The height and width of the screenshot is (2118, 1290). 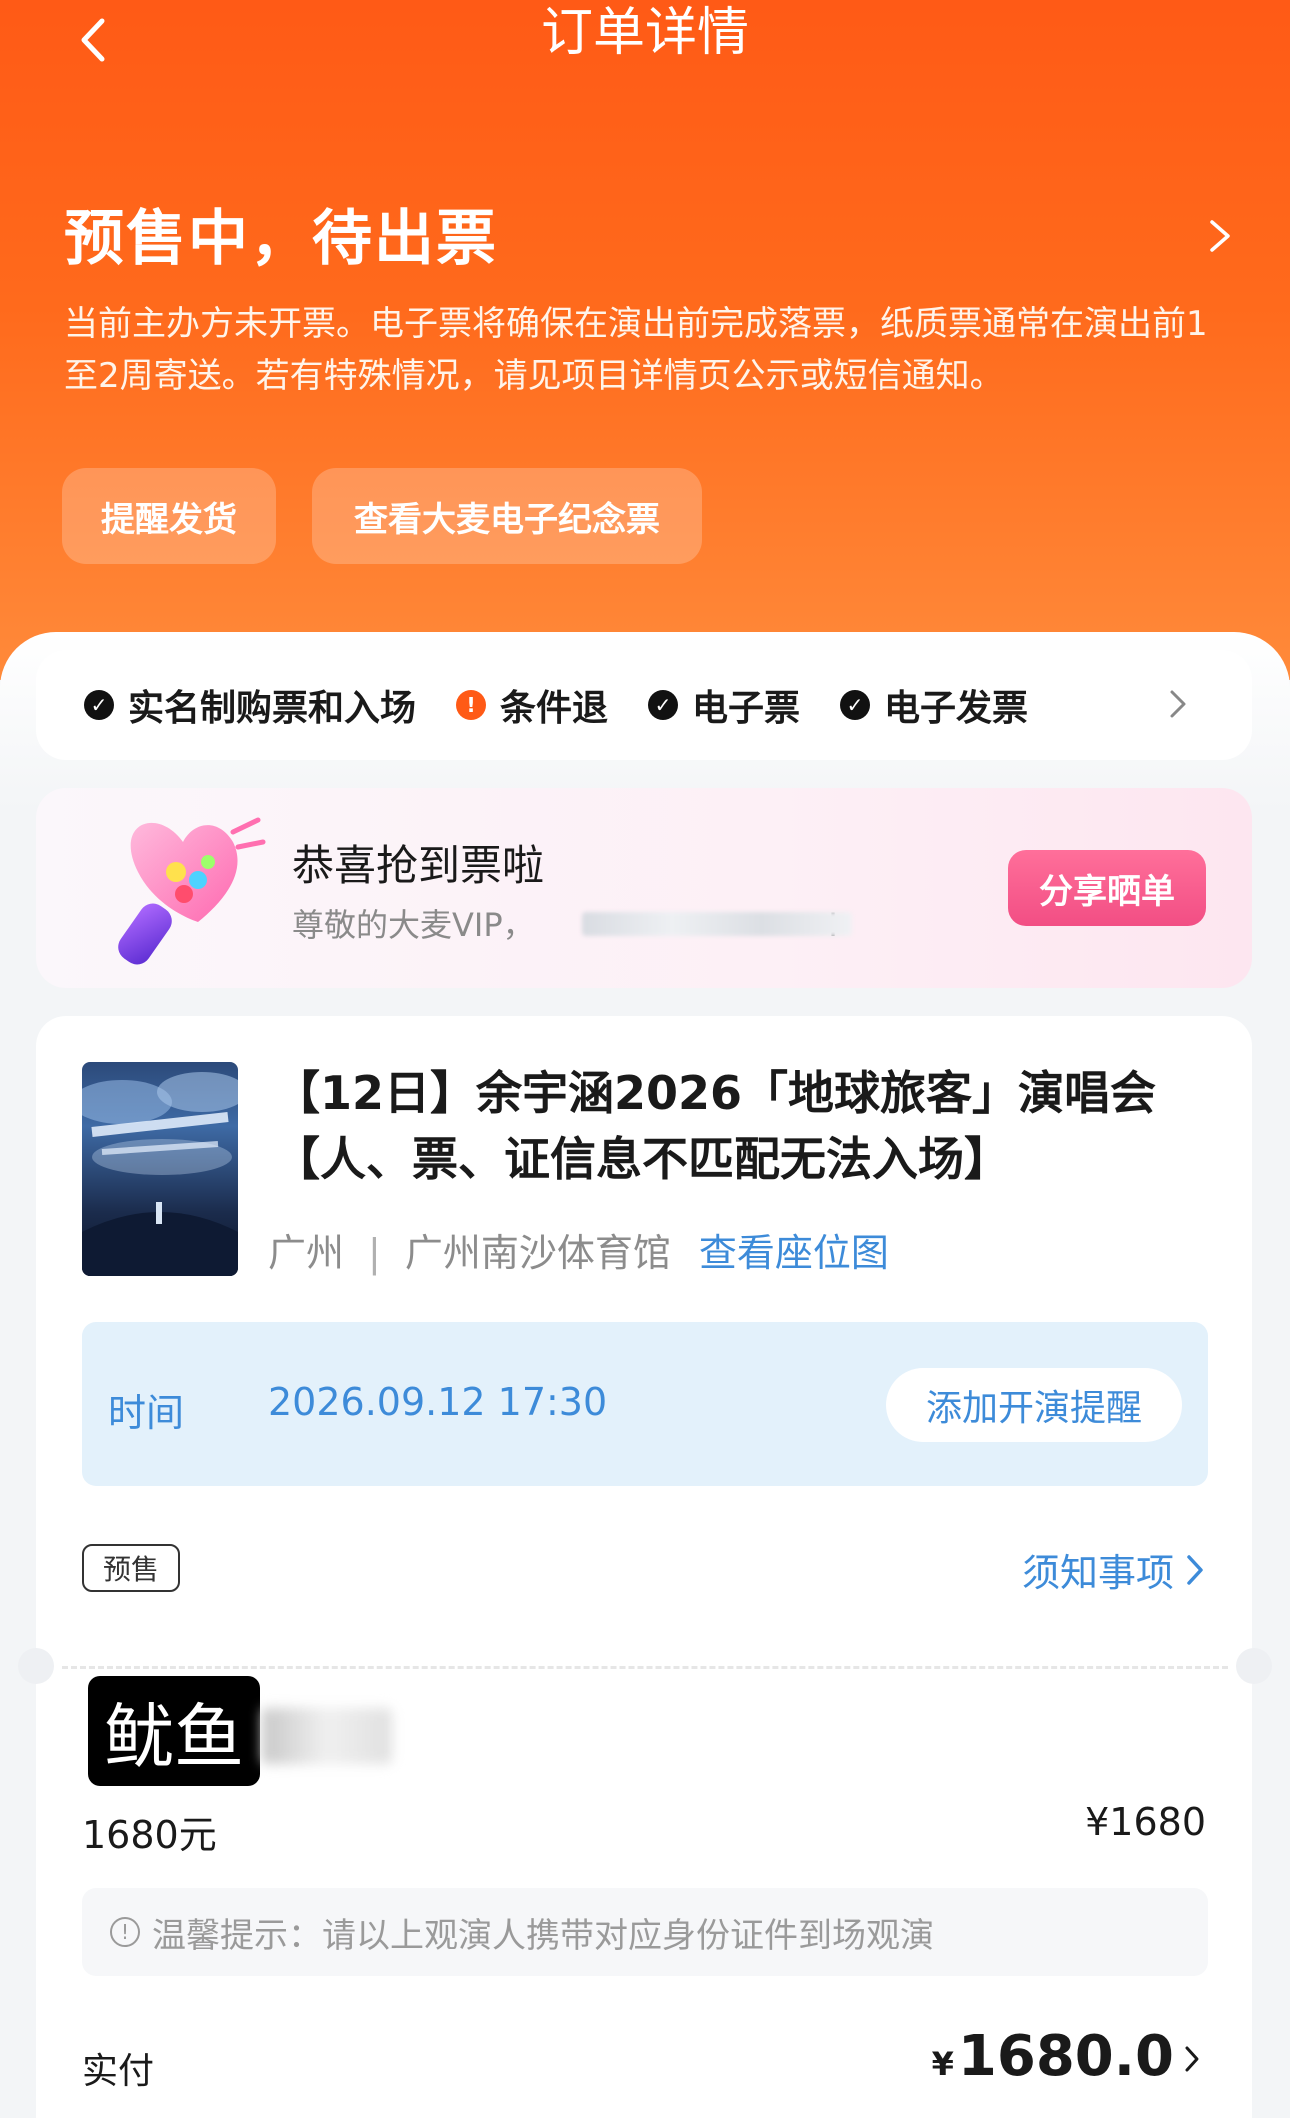 What do you see at coordinates (794, 1253) in the screenshot?
I see `seat-map-link: 查看座位图` at bounding box center [794, 1253].